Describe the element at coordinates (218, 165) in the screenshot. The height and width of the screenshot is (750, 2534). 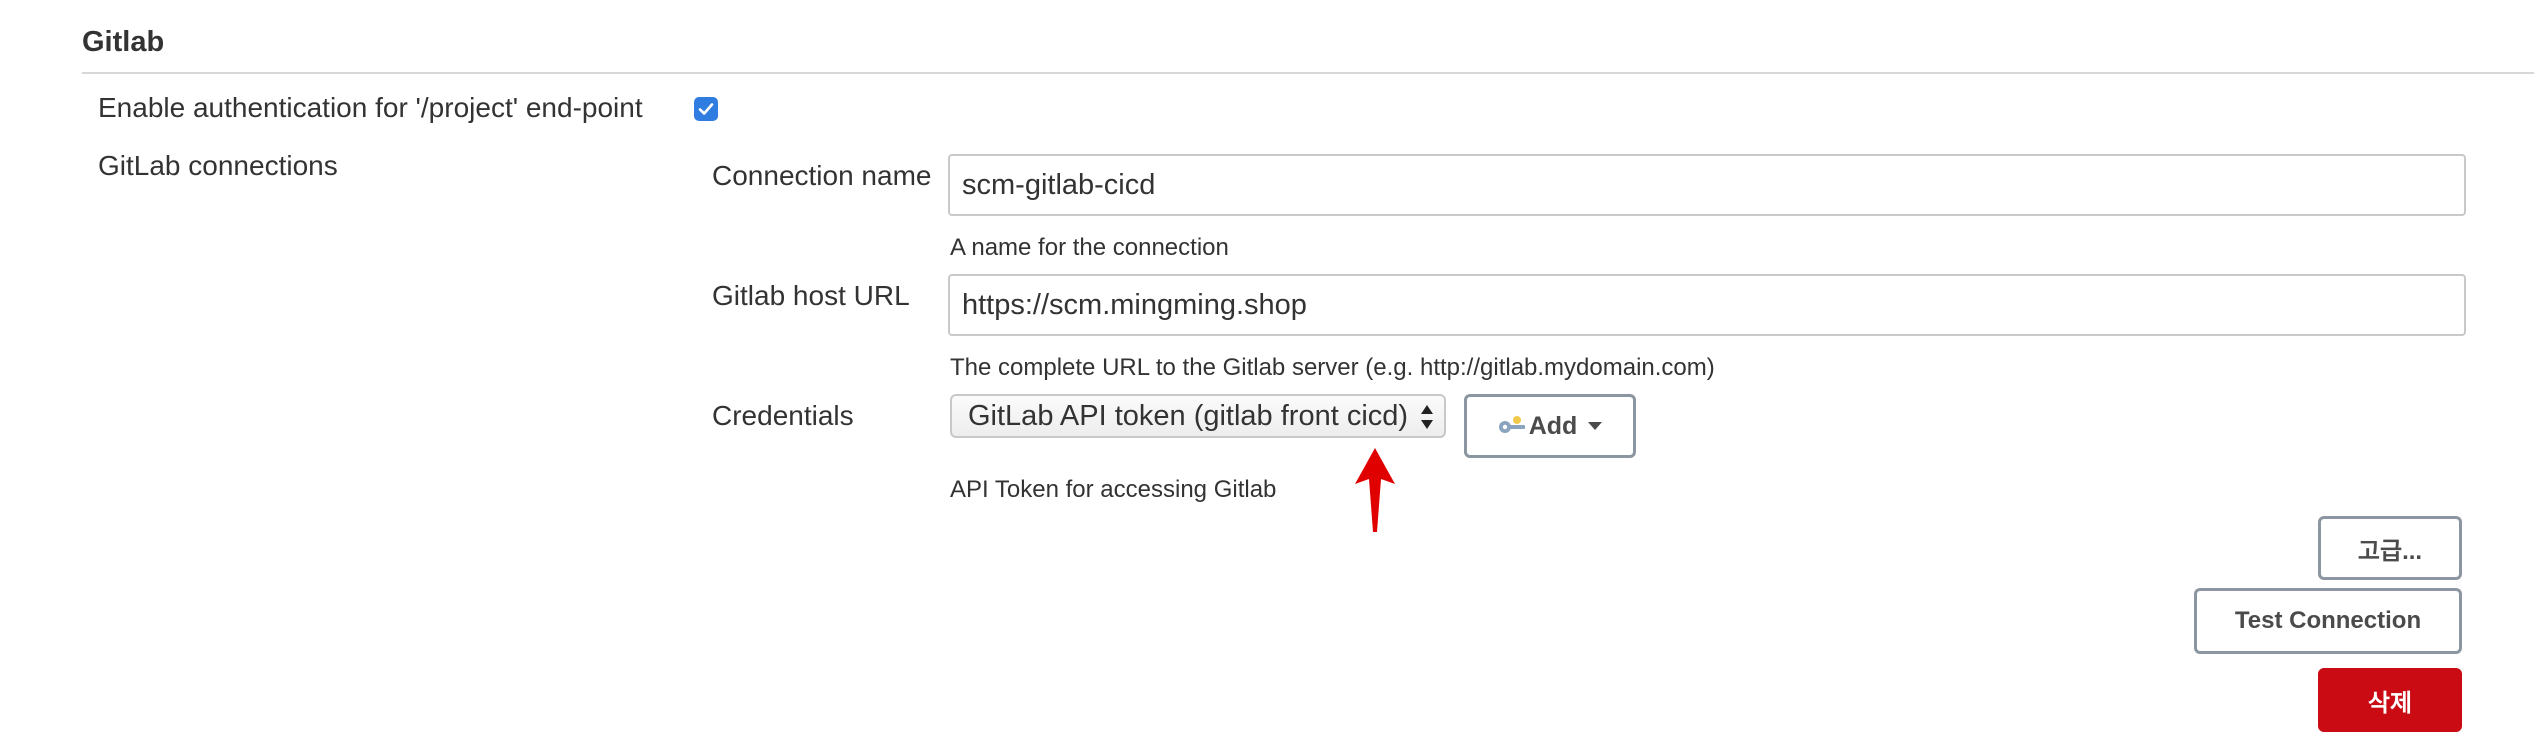
I see `gitlab-connections-label: GitLab connections` at that location.